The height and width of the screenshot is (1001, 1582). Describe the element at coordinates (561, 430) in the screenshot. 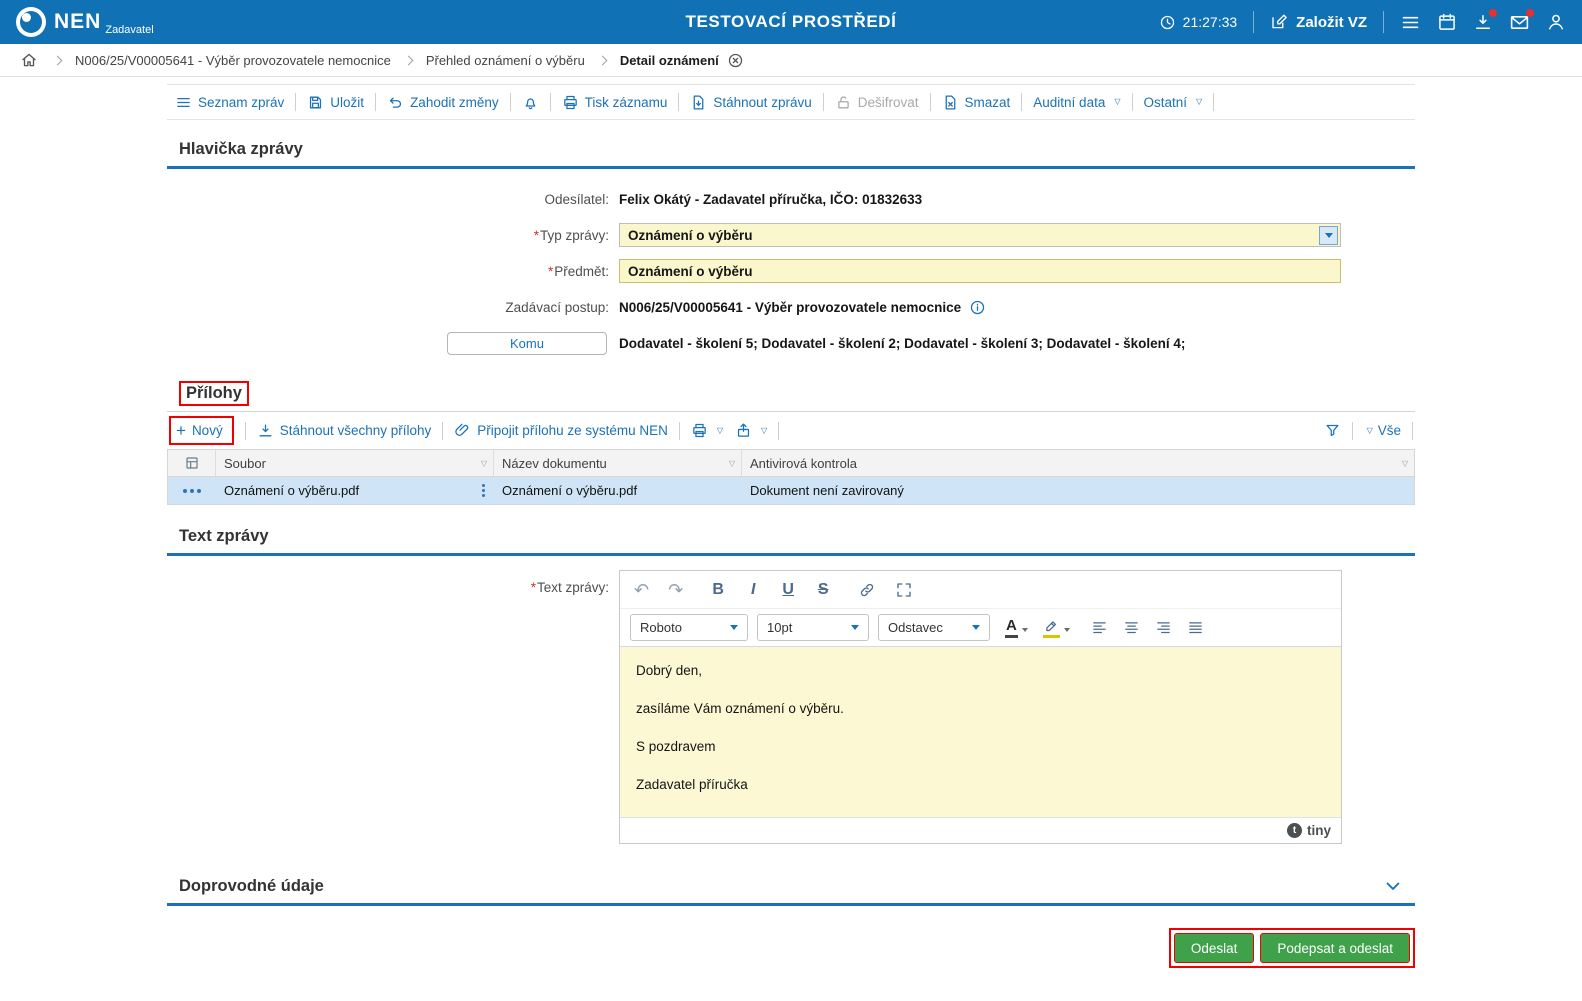

I see `pripojit-prilohu-button: Připojit přílohu ze systému NEN` at that location.